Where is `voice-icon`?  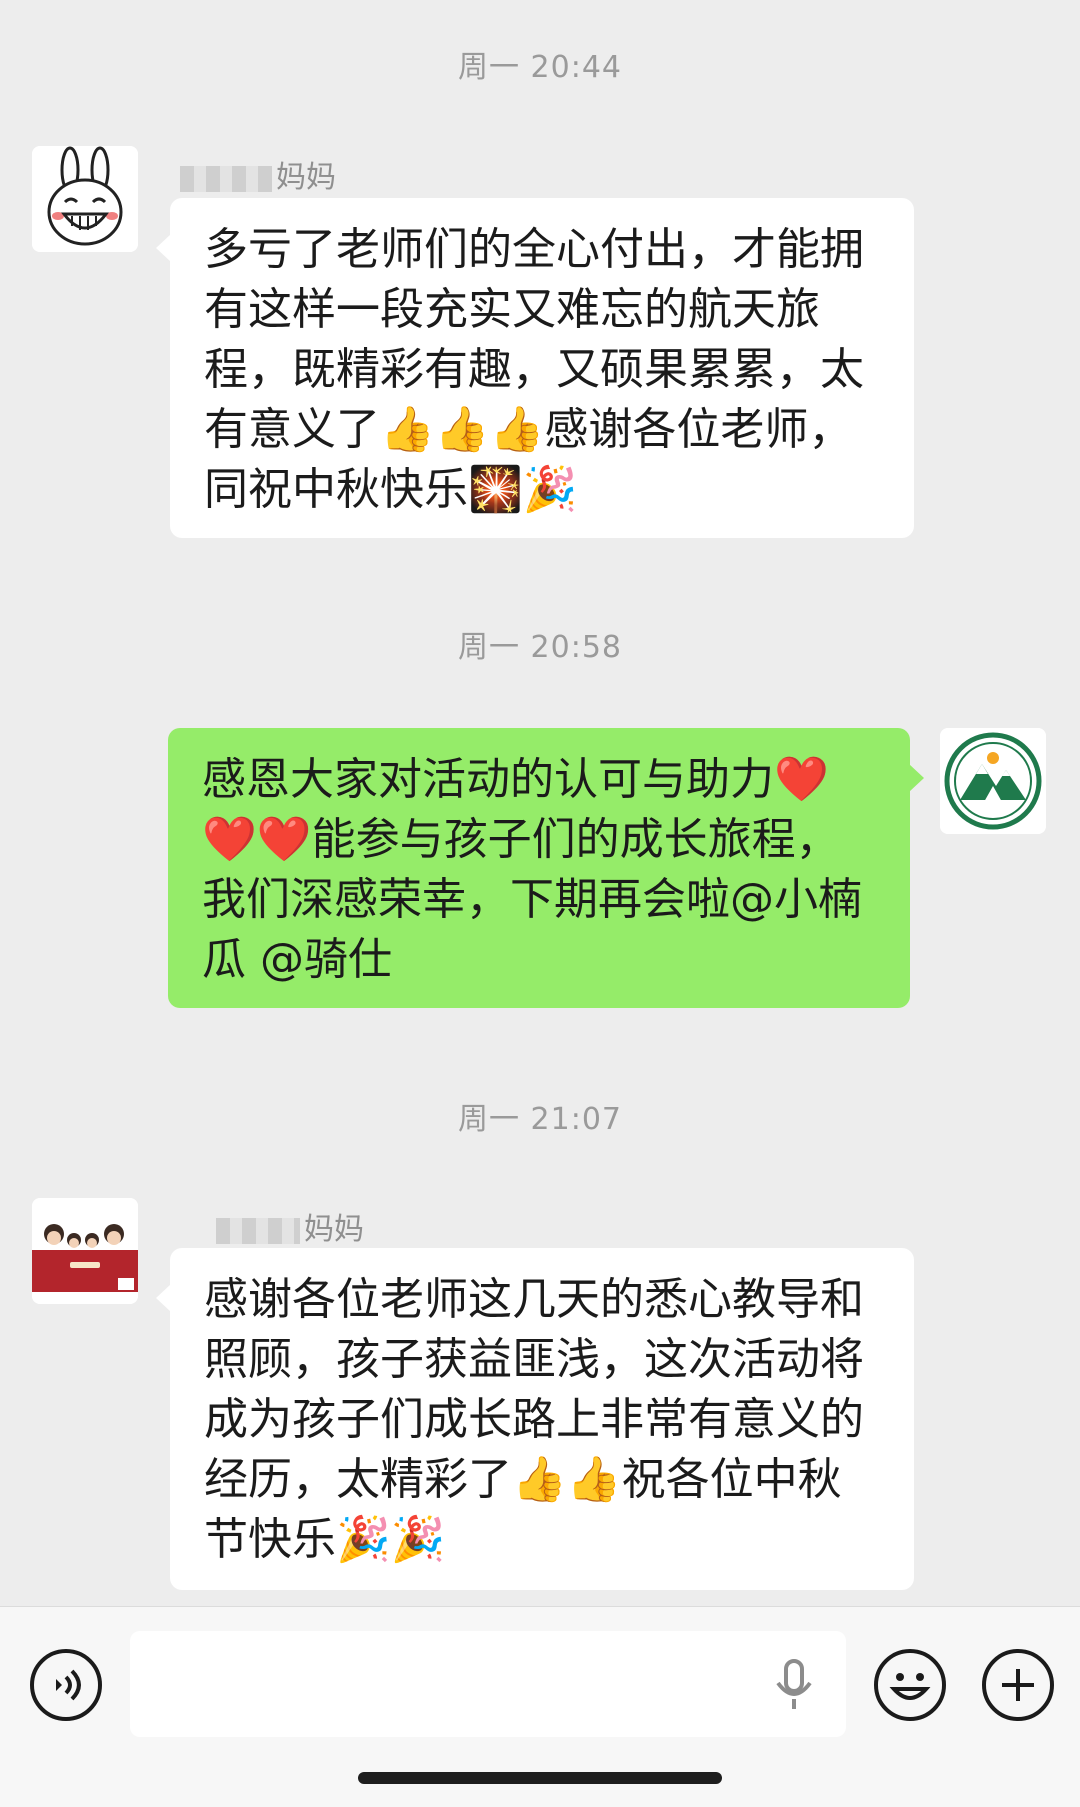
voice-icon is located at coordinates (68, 1685).